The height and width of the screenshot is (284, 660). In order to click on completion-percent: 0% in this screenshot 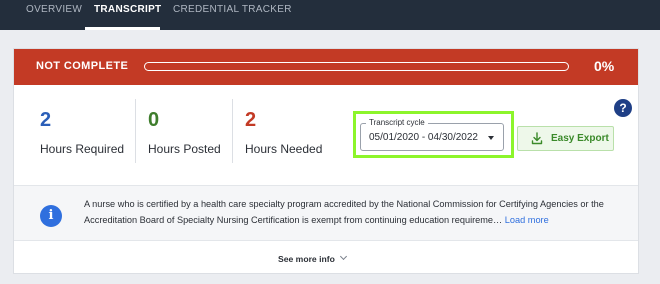, I will do `click(604, 66)`.